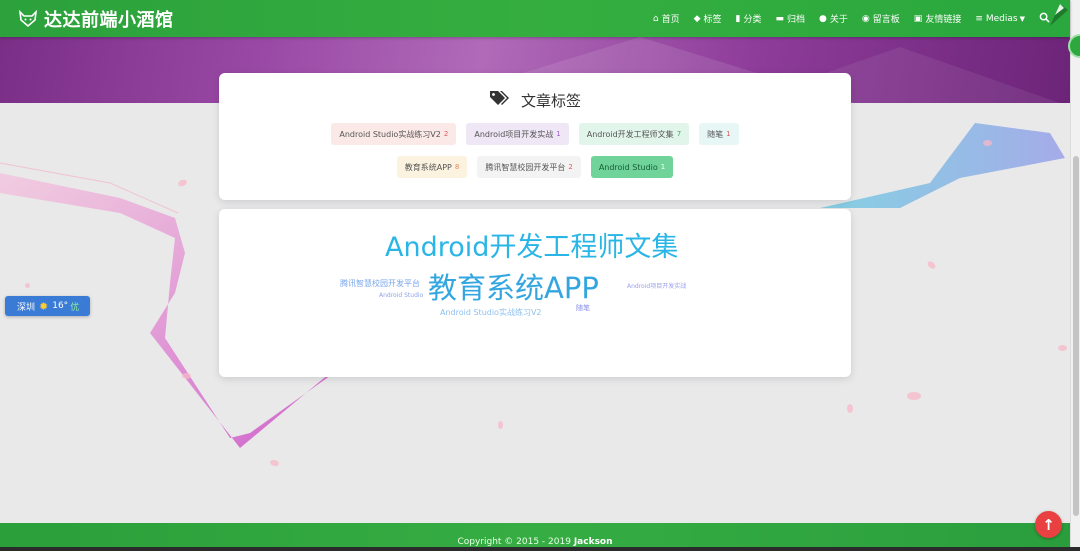 The image size is (1080, 551). I want to click on tag-count: 8, so click(457, 167).